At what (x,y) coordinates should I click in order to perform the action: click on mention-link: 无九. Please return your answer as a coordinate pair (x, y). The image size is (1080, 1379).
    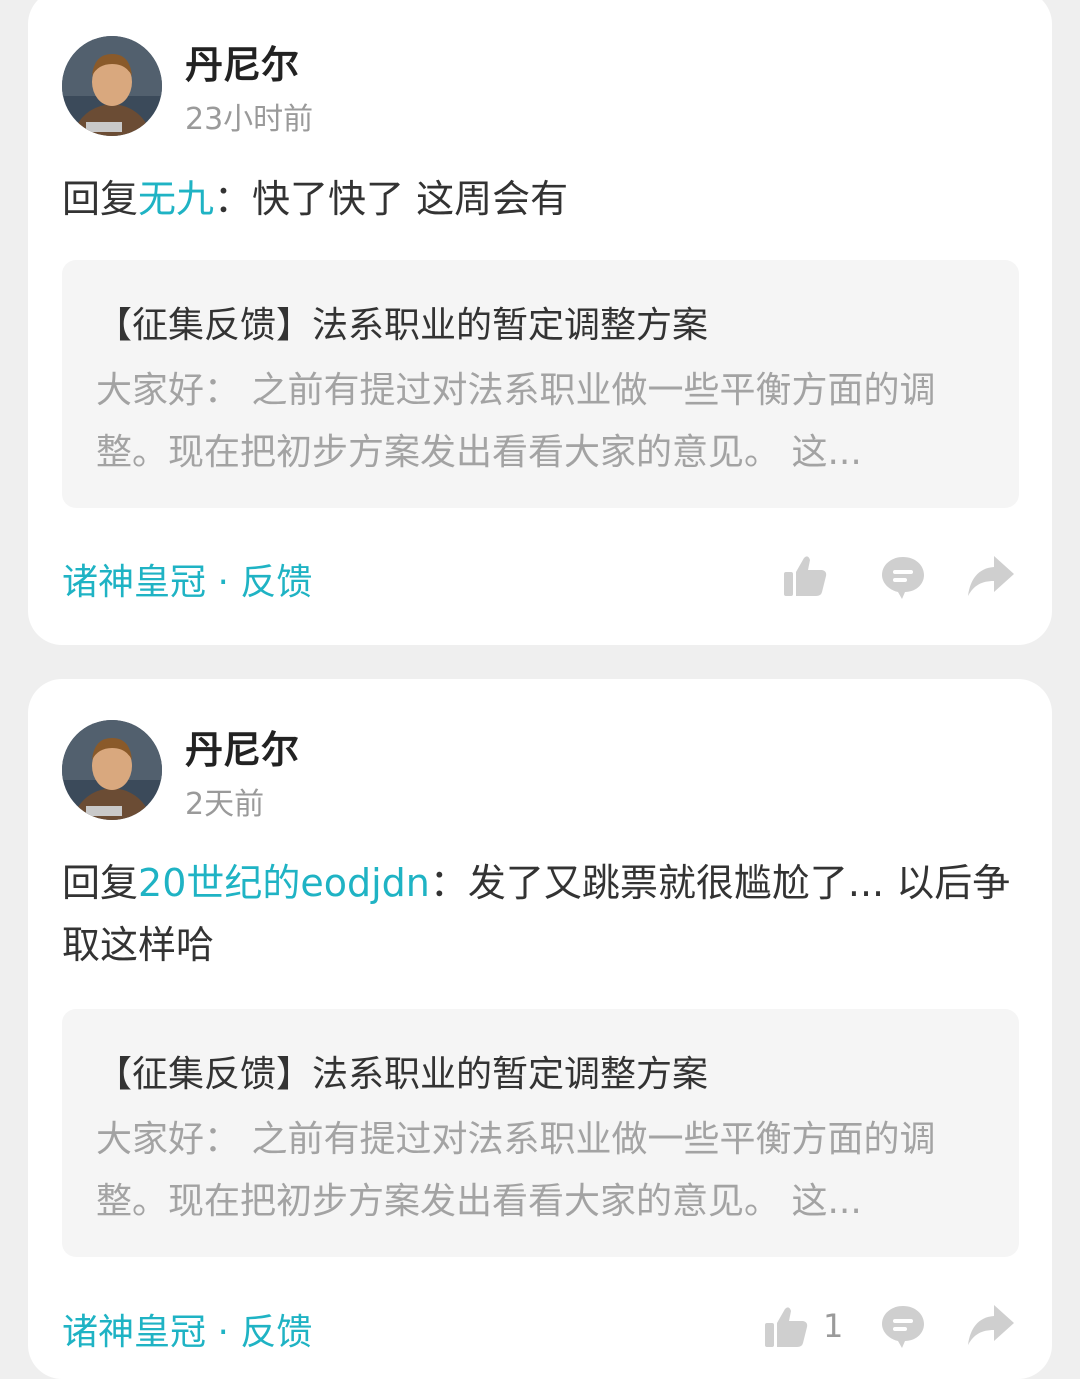
    Looking at the image, I should click on (176, 199).